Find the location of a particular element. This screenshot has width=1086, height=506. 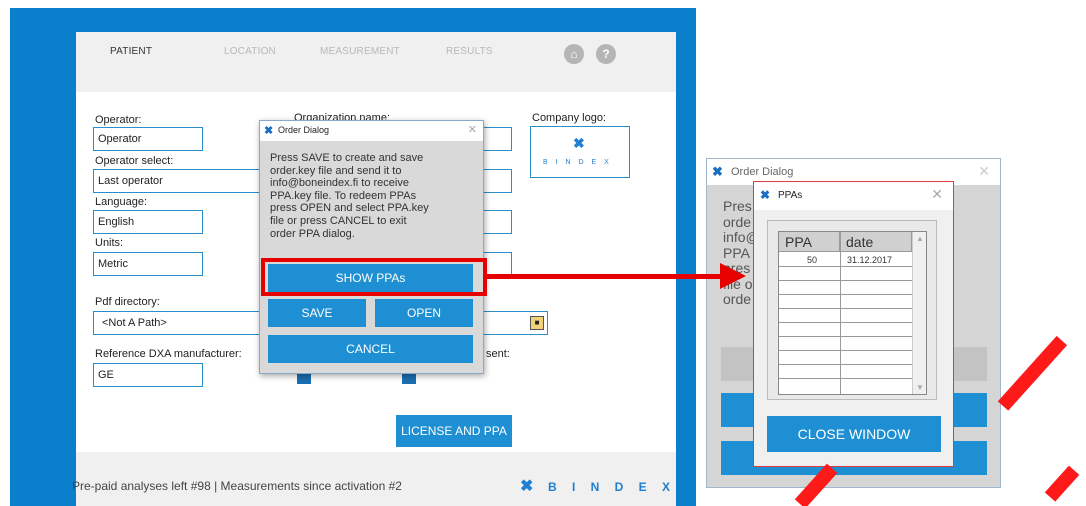

help-icon: ? is located at coordinates (606, 54).